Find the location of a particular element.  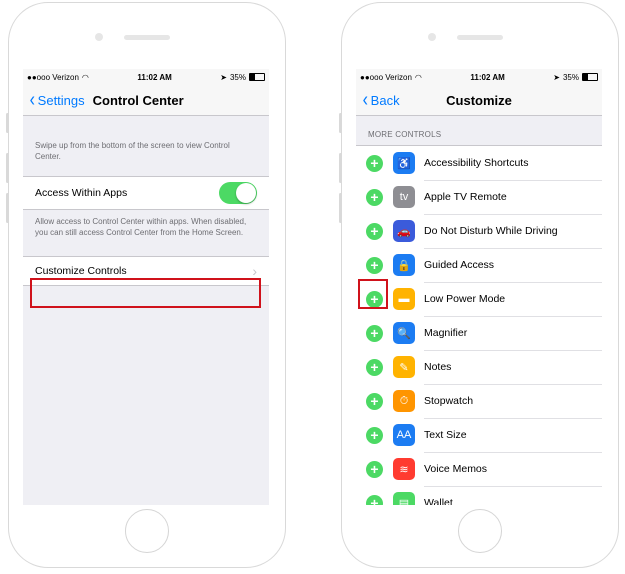

page-title: Customize is located at coordinates (479, 100).